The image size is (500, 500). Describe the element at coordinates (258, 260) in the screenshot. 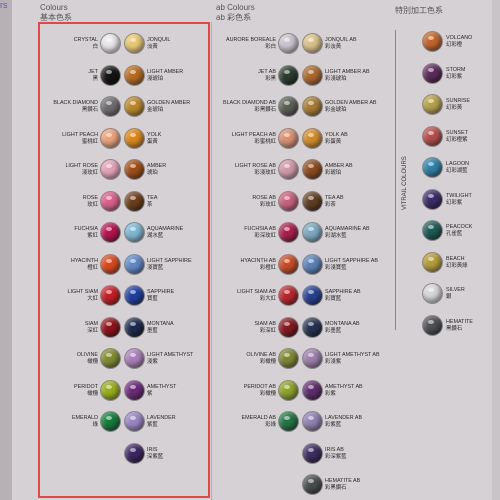

I see `swatch-name: HYACINTH AB` at that location.